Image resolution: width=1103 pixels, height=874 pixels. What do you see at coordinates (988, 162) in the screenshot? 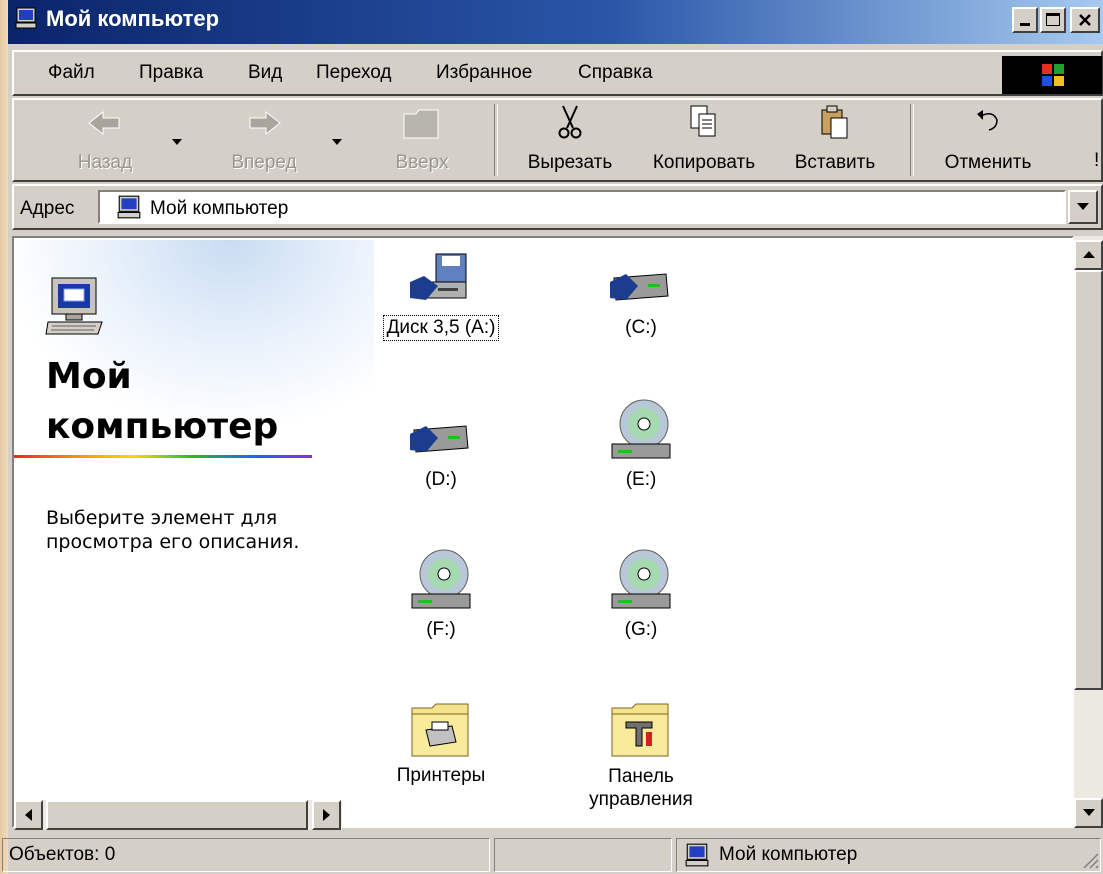
I see `undo-label: Отменить` at bounding box center [988, 162].